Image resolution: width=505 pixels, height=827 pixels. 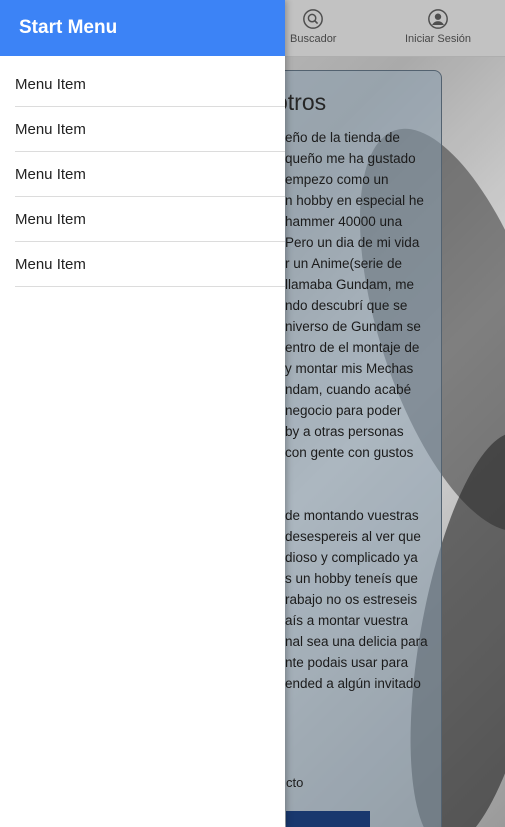 I want to click on drawer-title: Start Menu, so click(x=68, y=27).